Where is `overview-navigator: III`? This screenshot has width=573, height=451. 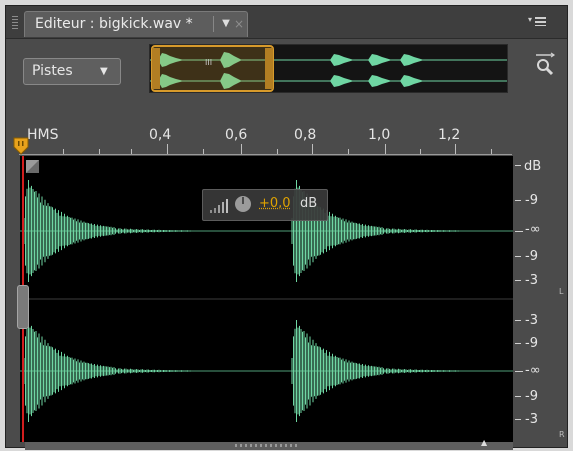
overview-navigator: III is located at coordinates (328, 68).